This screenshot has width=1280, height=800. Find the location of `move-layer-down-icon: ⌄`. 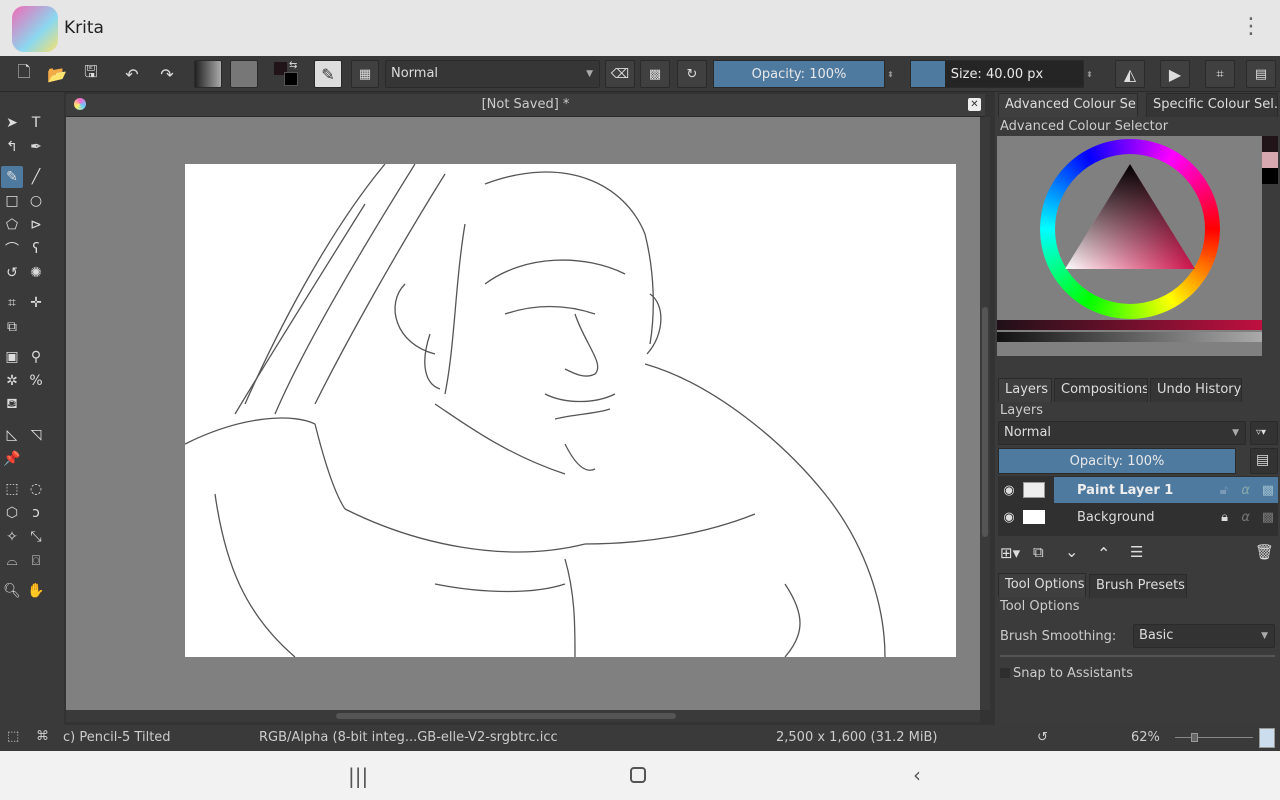

move-layer-down-icon: ⌄ is located at coordinates (1071, 551).